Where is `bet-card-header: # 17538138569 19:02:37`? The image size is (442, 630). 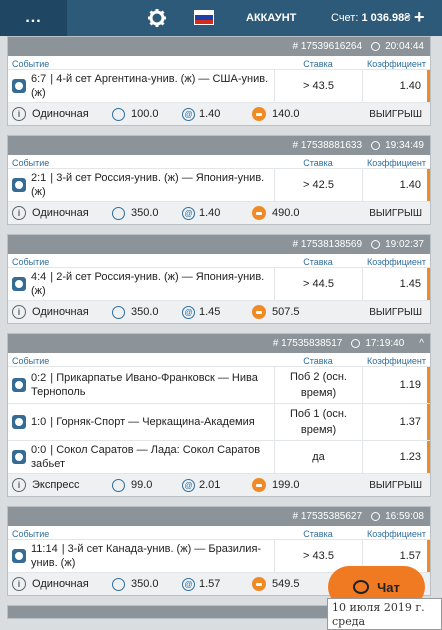 bet-card-header: # 17538138569 19:02:37 is located at coordinates (219, 244).